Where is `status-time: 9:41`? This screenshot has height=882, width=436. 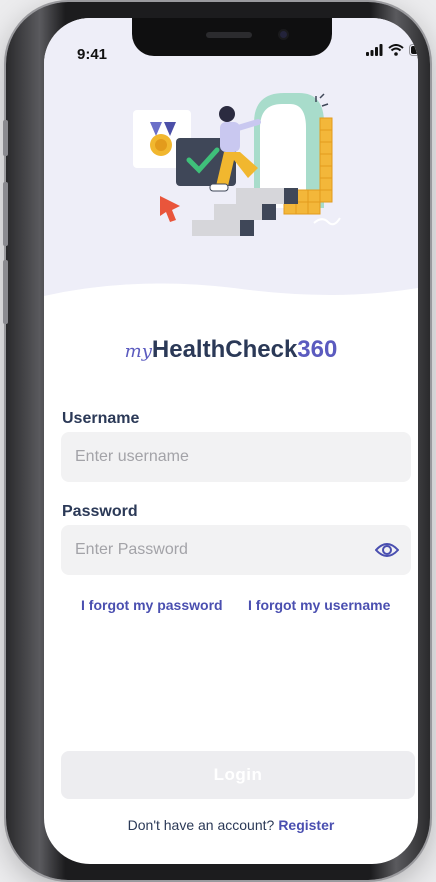 status-time: 9:41 is located at coordinates (92, 54).